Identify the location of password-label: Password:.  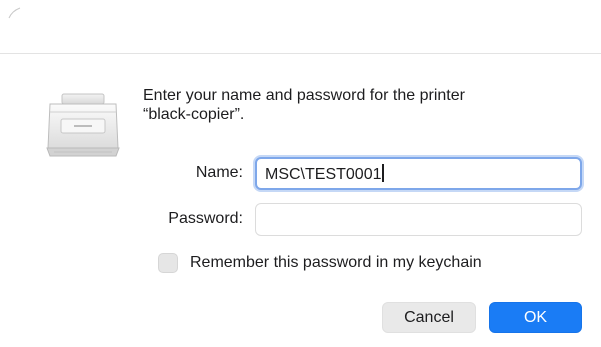
(205, 218).